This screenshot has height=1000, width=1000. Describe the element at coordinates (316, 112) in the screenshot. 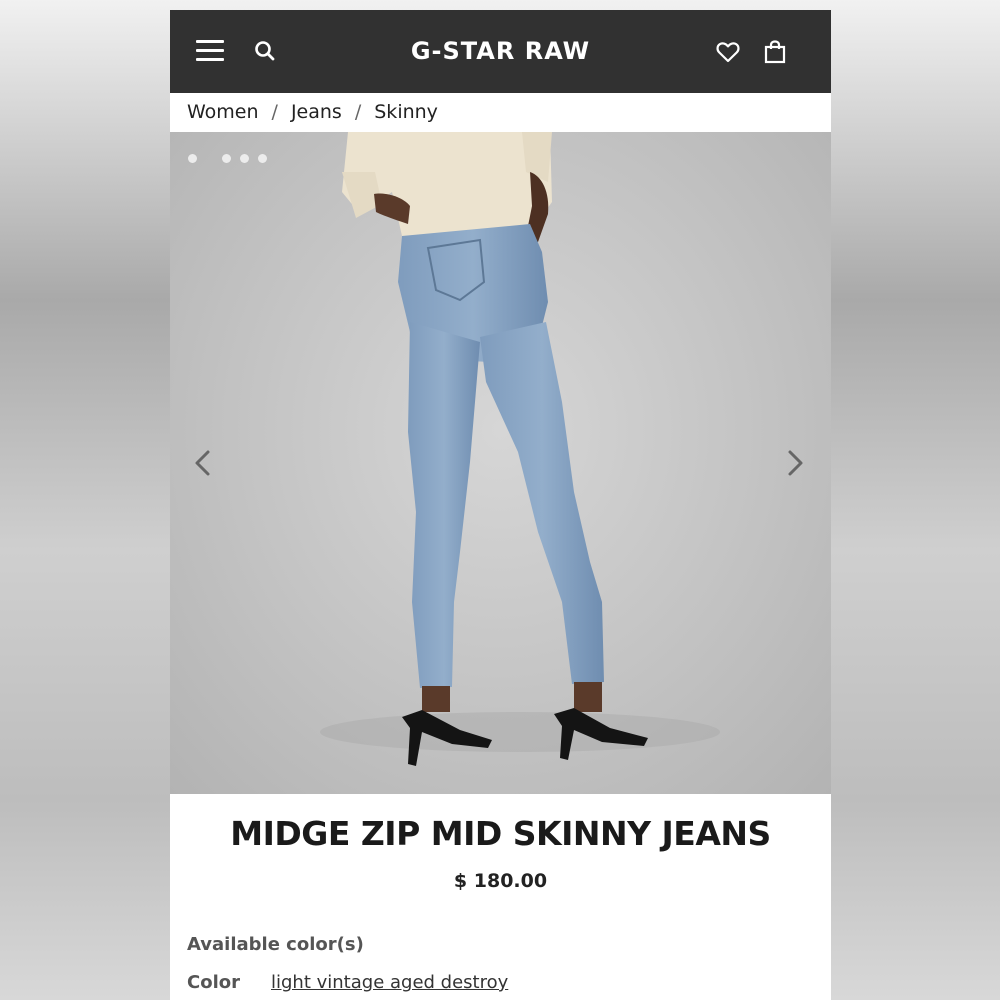

I see `breadcrumb-item-jeans: Jeans` at that location.